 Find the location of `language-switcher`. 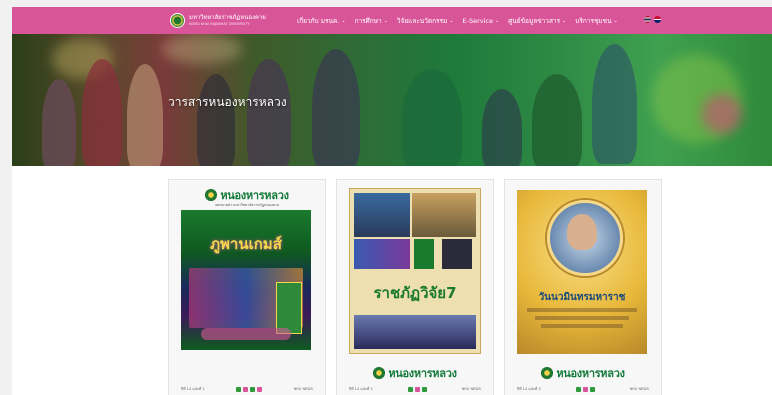

language-switcher is located at coordinates (652, 19).